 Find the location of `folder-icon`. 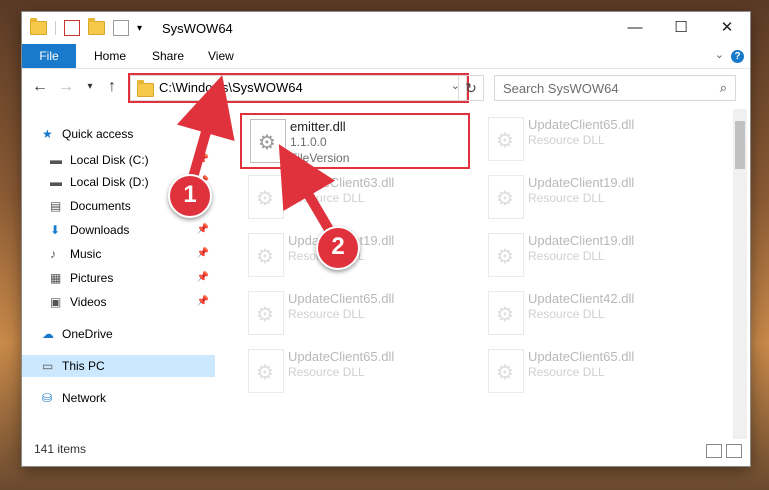

folder-icon is located at coordinates (145, 88).